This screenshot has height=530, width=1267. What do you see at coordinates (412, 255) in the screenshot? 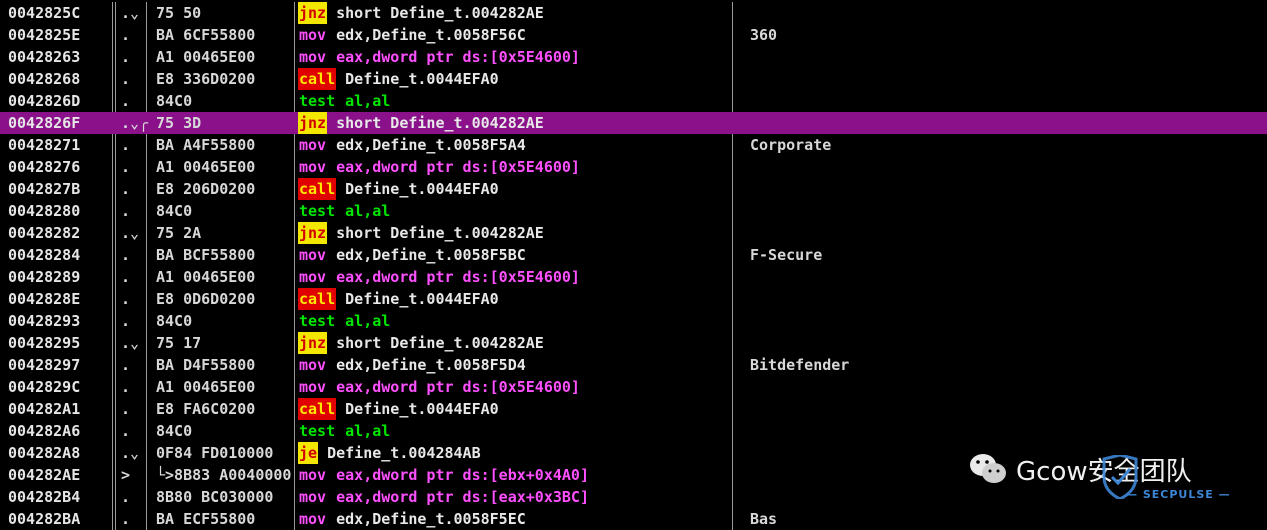
I see `instruction-cell: mov edx,Define_t.0058F5BC` at bounding box center [412, 255].